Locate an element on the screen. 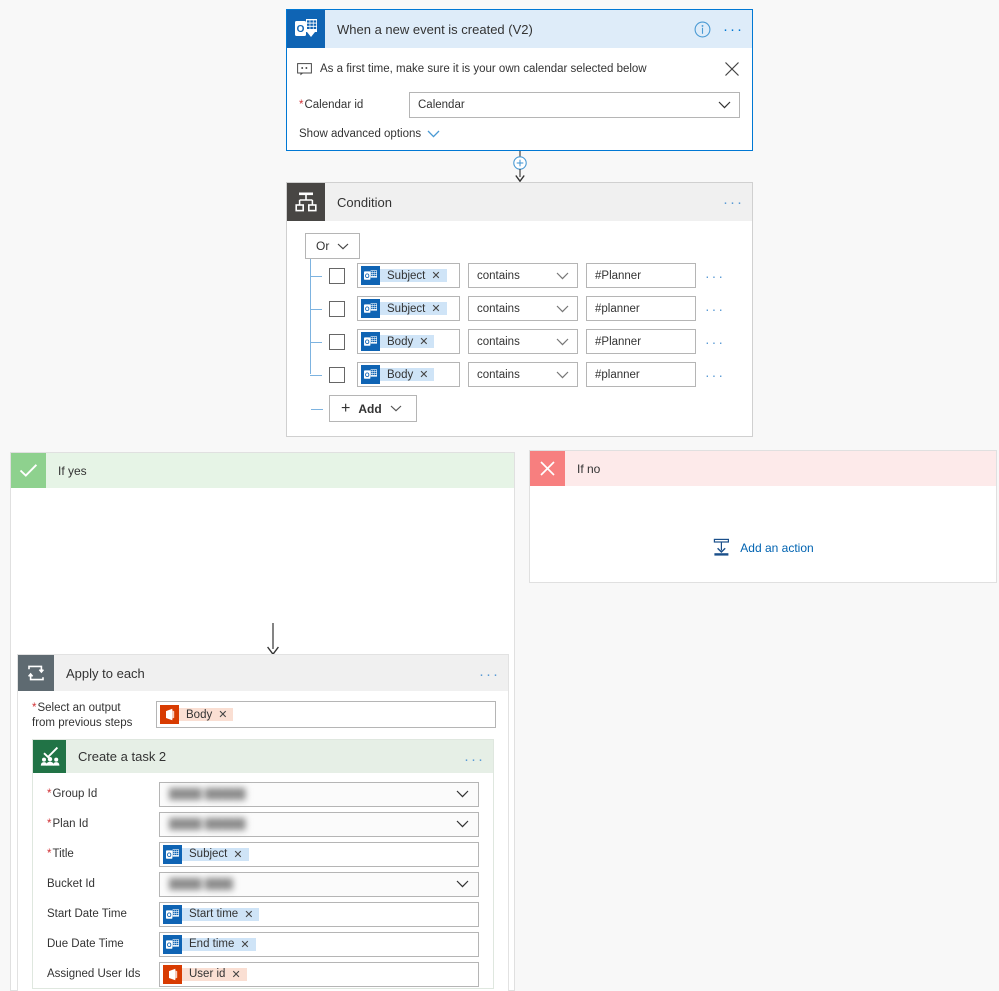 This screenshot has height=991, width=999. condition-add-label: Add is located at coordinates (370, 408).